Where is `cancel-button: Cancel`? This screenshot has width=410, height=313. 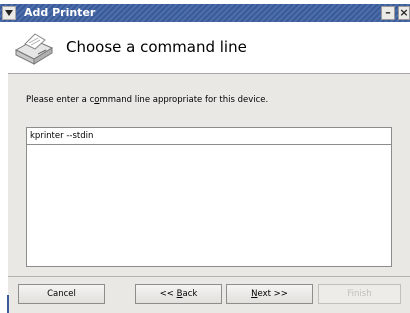
cancel-button: Cancel is located at coordinates (61, 294).